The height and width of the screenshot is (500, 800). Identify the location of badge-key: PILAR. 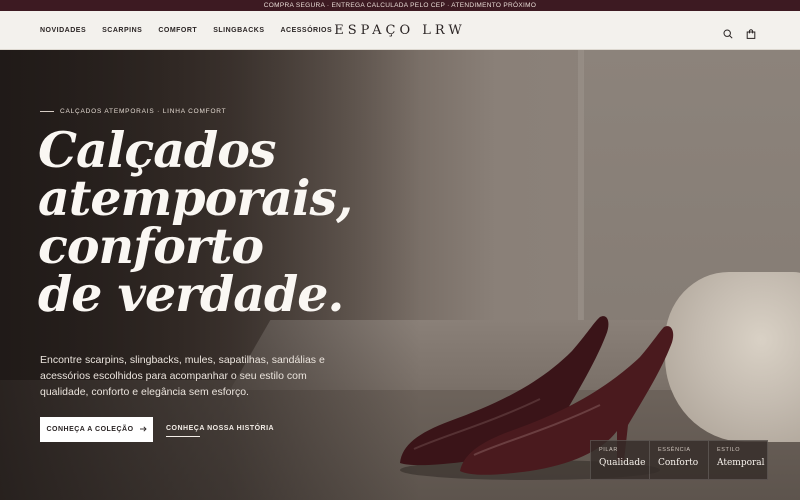
(608, 450).